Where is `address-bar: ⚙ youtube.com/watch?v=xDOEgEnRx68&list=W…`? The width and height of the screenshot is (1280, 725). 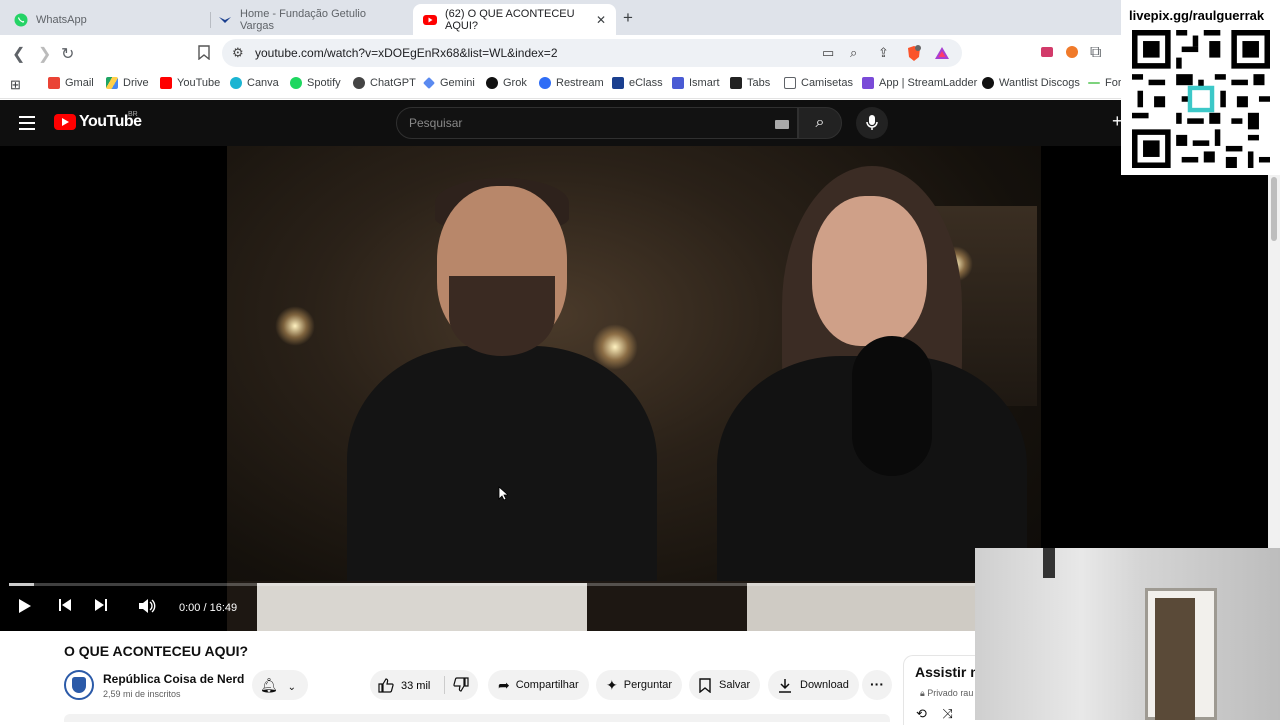 address-bar: ⚙ youtube.com/watch?v=xDOEgEnRx68&list=W… is located at coordinates (592, 53).